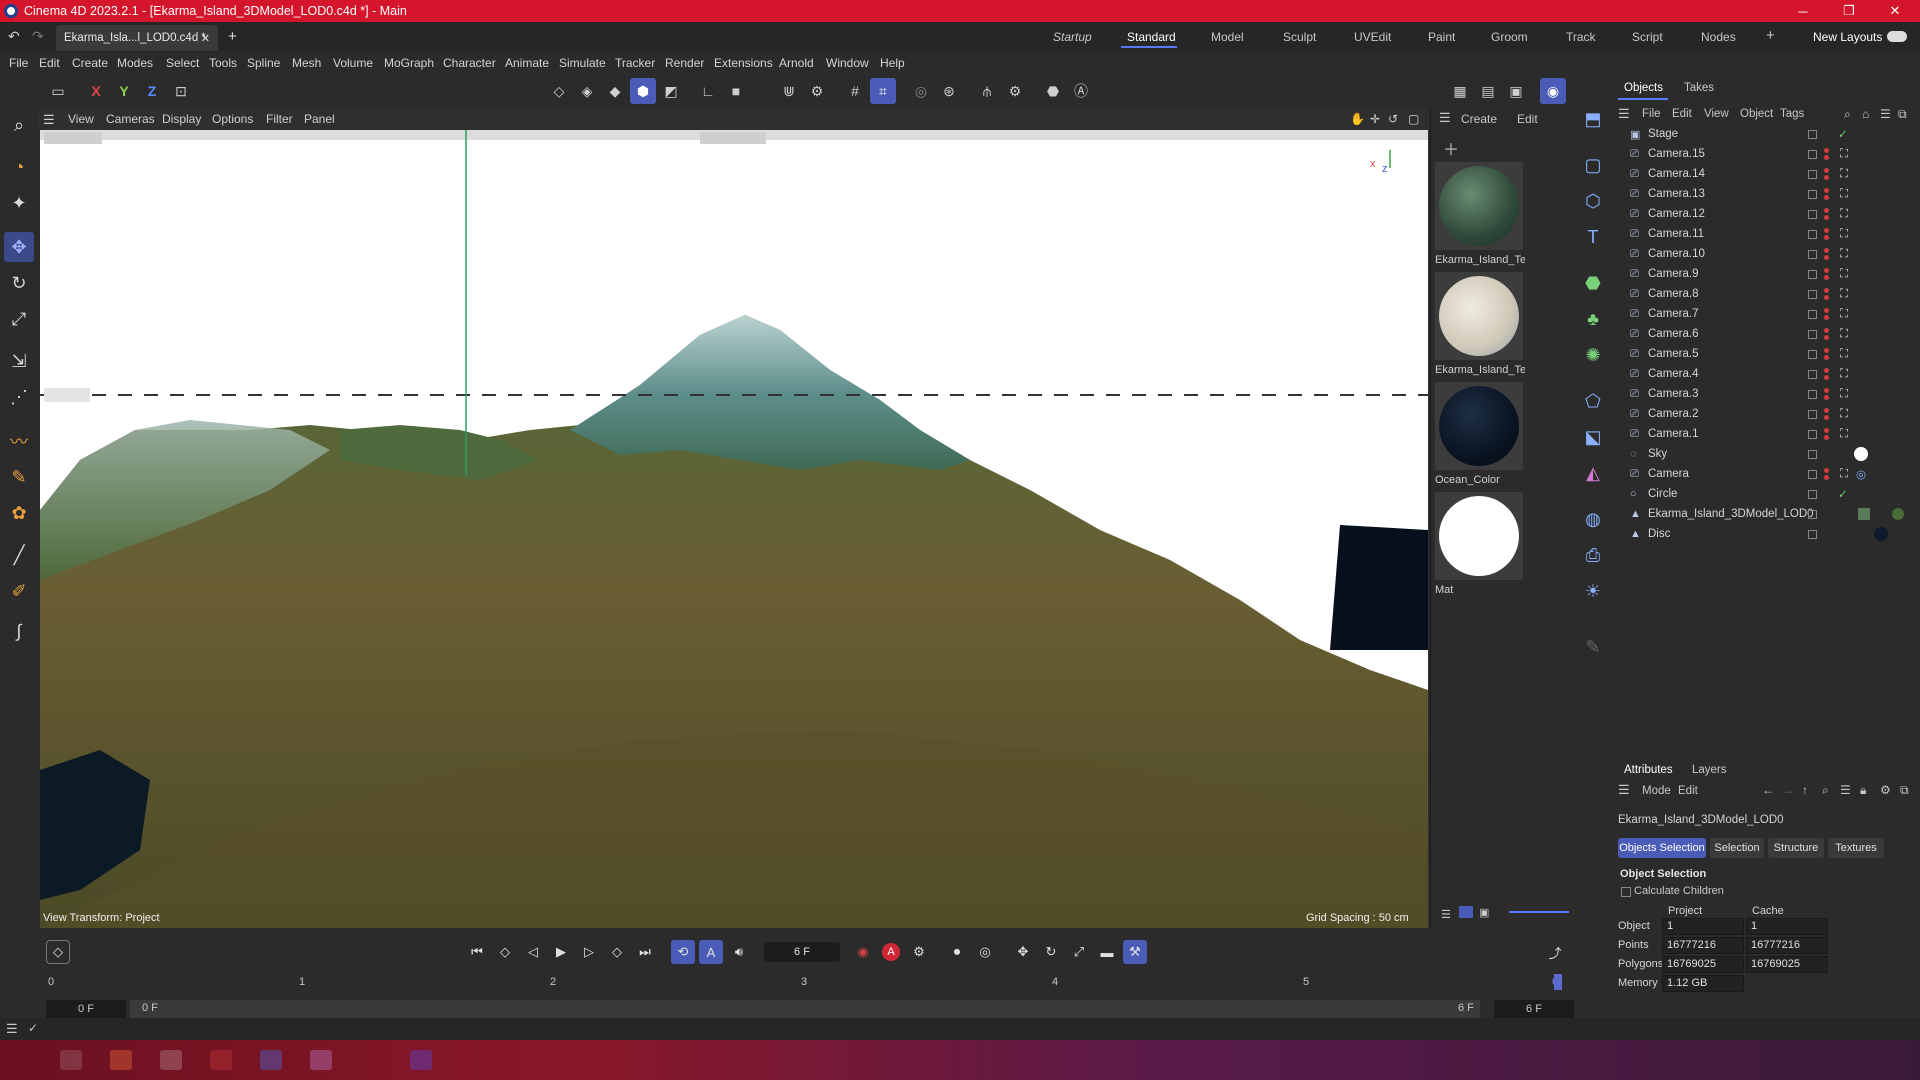  I want to click on menu-simulate: Simulate, so click(582, 63).